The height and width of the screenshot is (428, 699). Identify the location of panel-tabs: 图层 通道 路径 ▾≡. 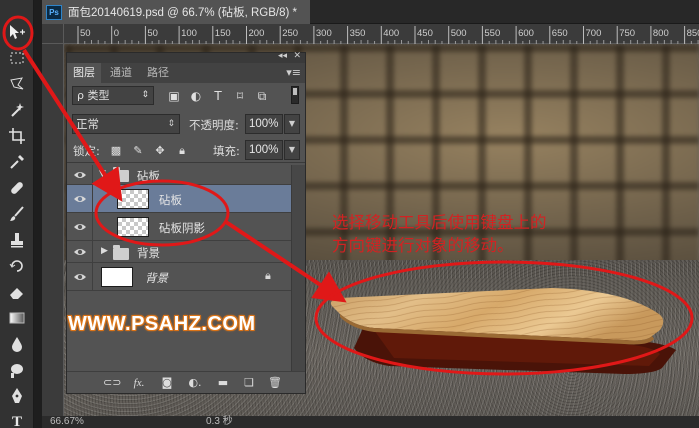
(186, 73).